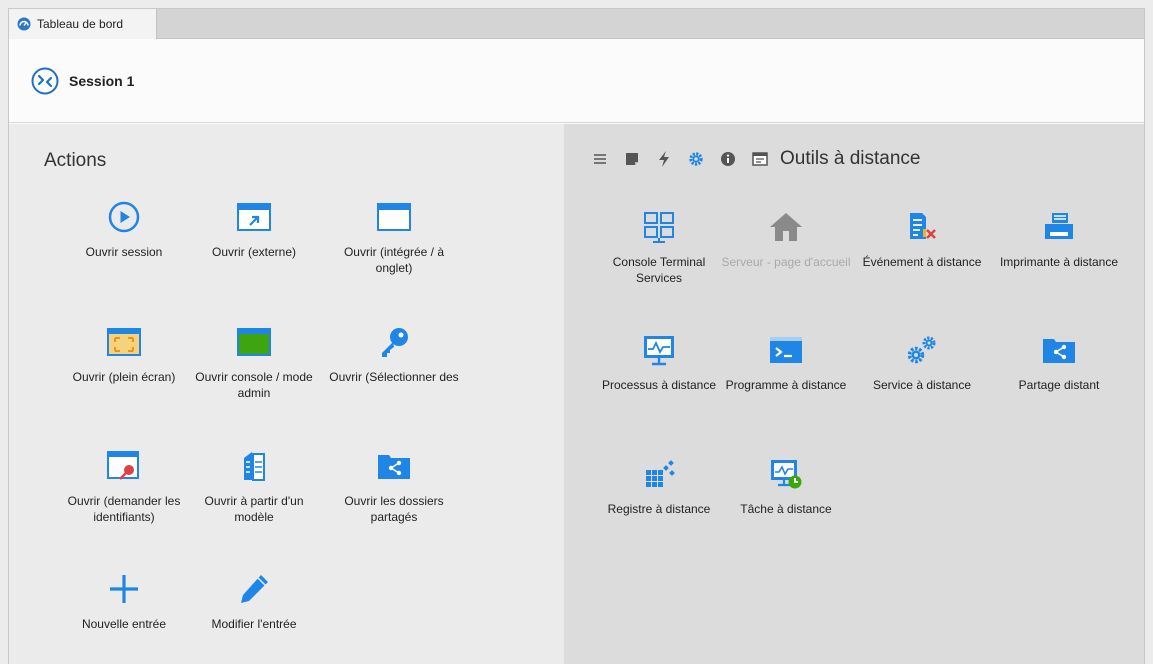 The width and height of the screenshot is (1153, 664). Describe the element at coordinates (786, 227) in the screenshot. I see `home-icon` at that location.